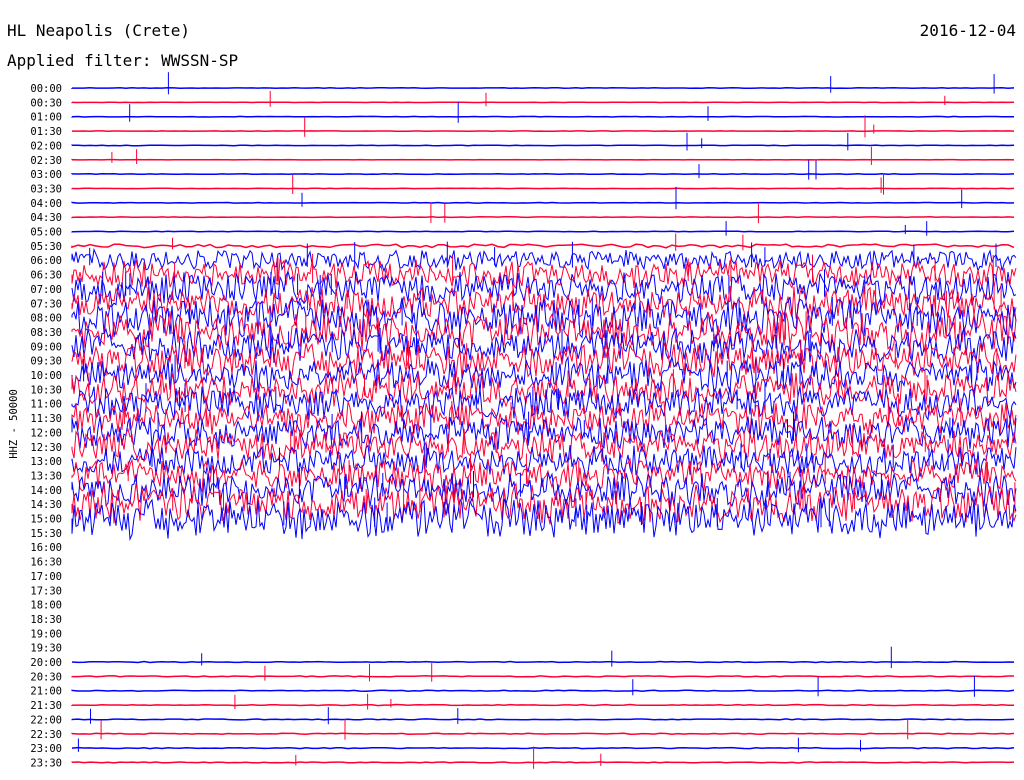 Image resolution: width=1024 pixels, height=780 pixels. Describe the element at coordinates (46, 103) in the screenshot. I see `row-time-label: 00:30` at that location.